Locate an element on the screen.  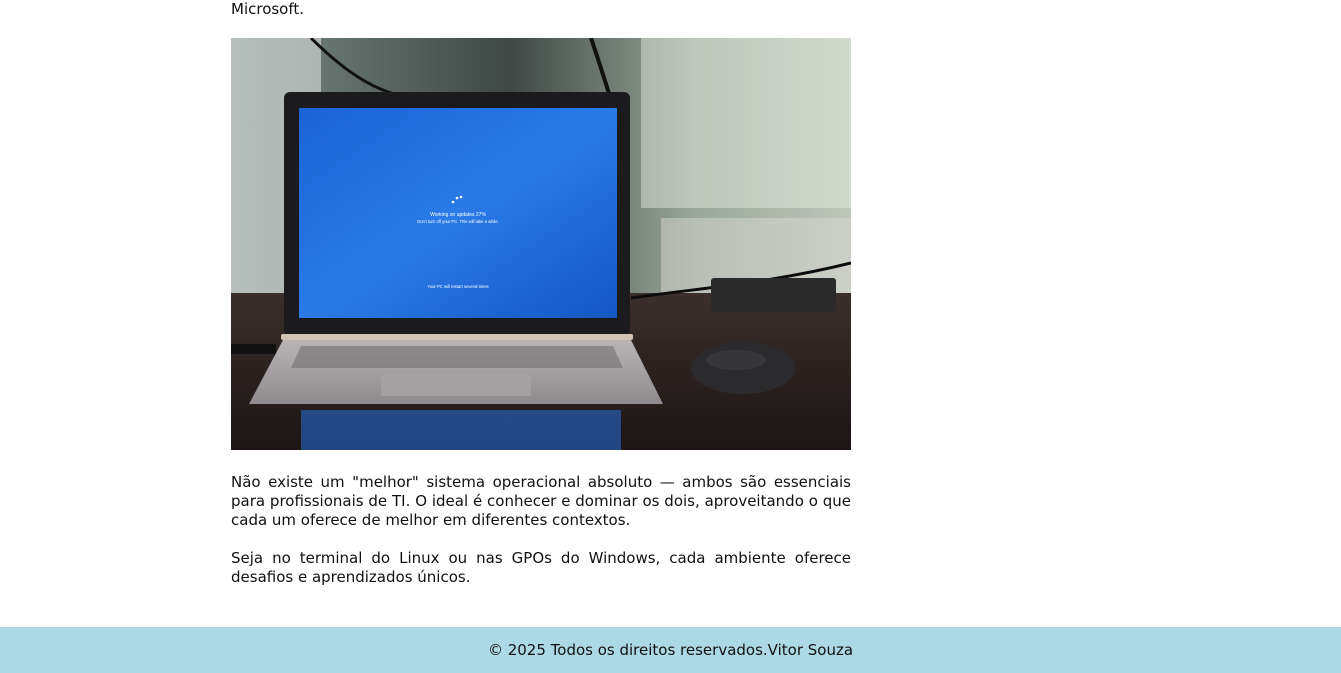
text-fragment: Microsoft. is located at coordinates (268, 9).